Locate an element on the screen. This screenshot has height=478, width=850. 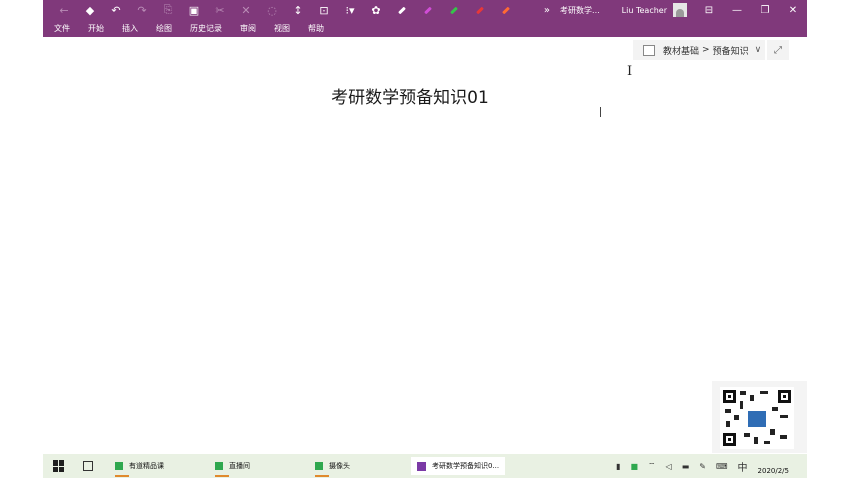
delete-icon: ✕ is located at coordinates (246, 10).